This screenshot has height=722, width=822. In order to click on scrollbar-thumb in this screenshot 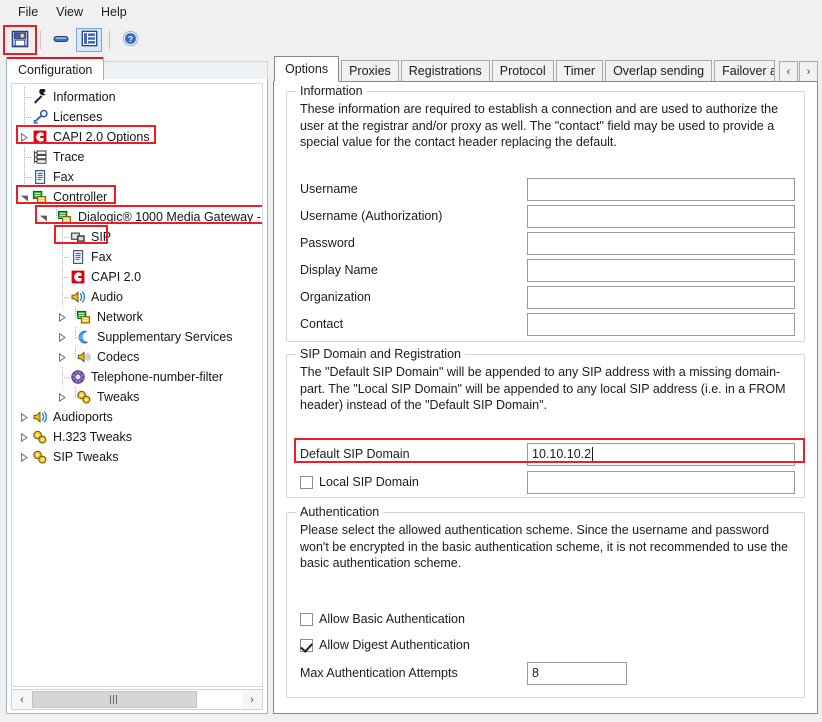, I will do `click(114, 699)`.